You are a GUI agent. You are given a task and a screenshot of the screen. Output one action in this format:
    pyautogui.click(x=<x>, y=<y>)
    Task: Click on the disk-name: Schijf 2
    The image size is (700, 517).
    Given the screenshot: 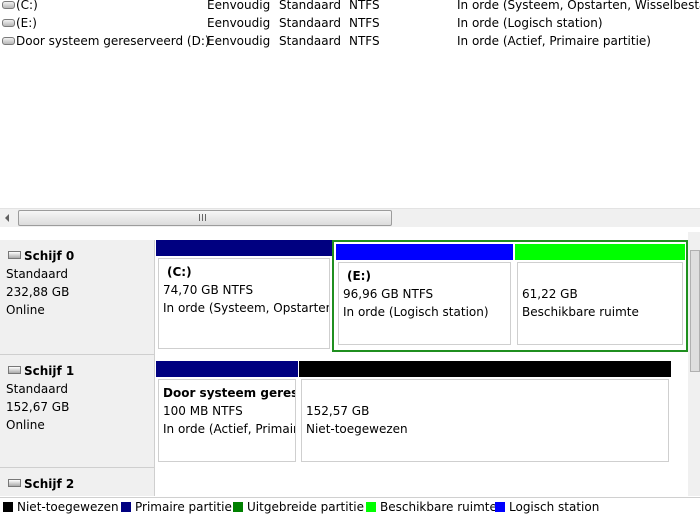 What is the action you would take?
    pyautogui.click(x=49, y=484)
    